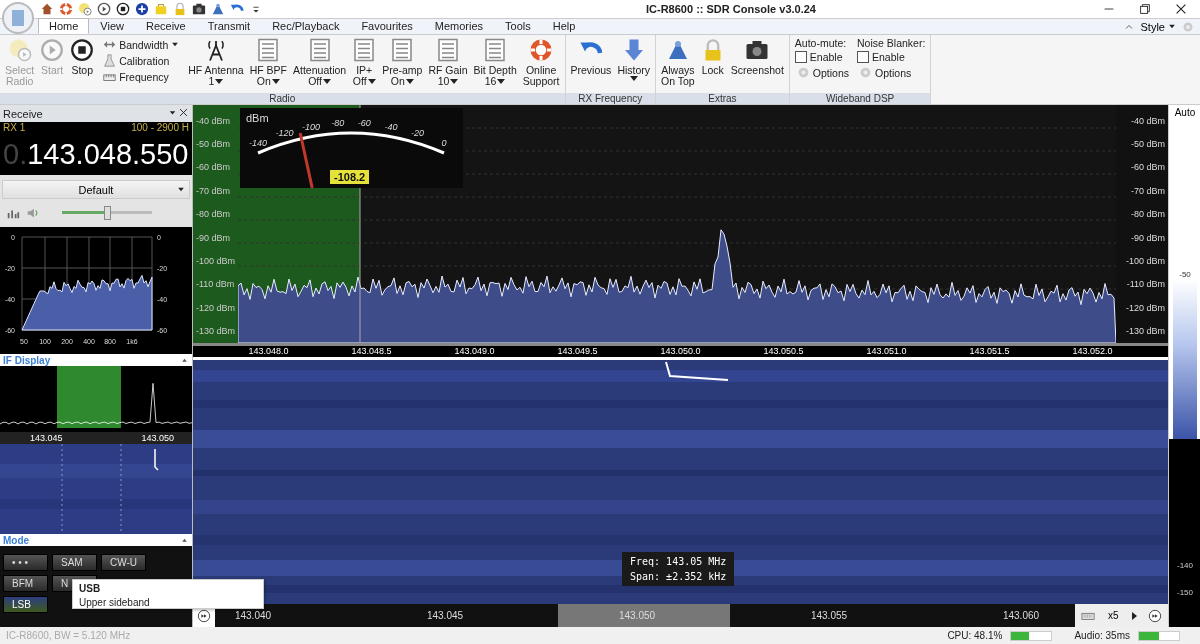 The width and height of the screenshot is (1200, 644). Describe the element at coordinates (364, 123) in the screenshot. I see `meter-scale-label: -60` at that location.